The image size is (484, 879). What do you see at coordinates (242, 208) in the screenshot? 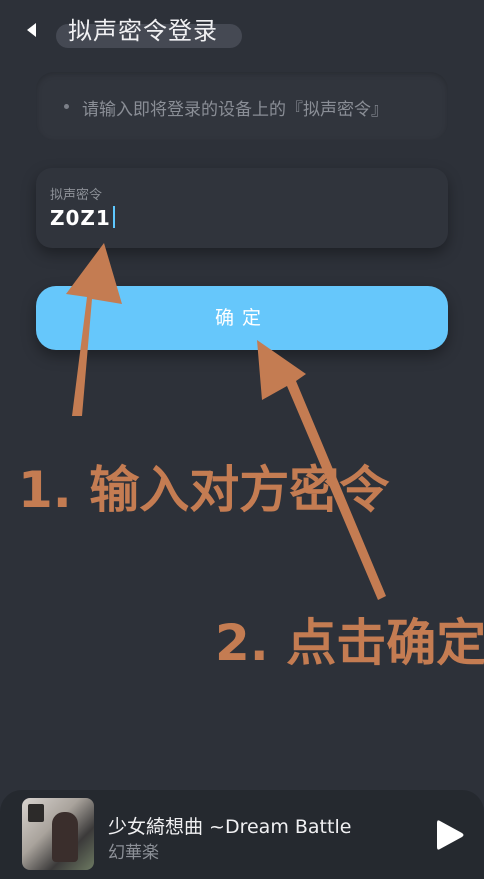
I see `passcode-field: 拟声密令 Z0Z1` at bounding box center [242, 208].